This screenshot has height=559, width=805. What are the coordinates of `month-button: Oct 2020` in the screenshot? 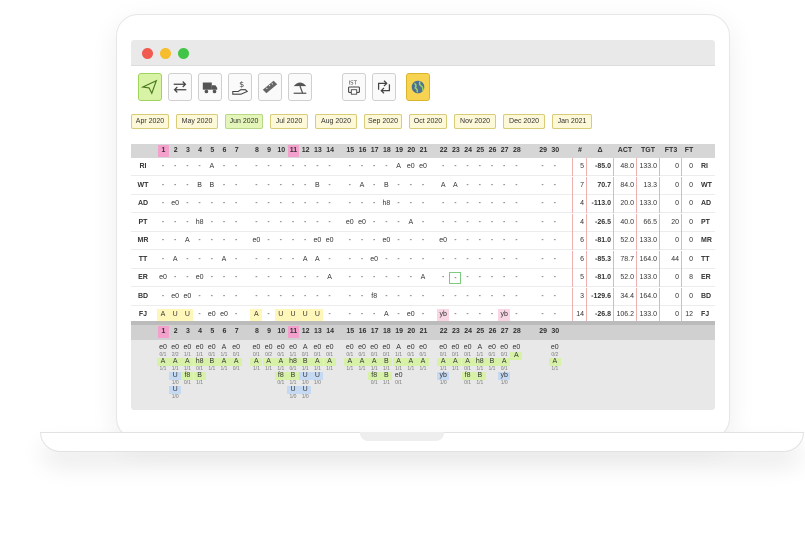 It's located at (428, 121).